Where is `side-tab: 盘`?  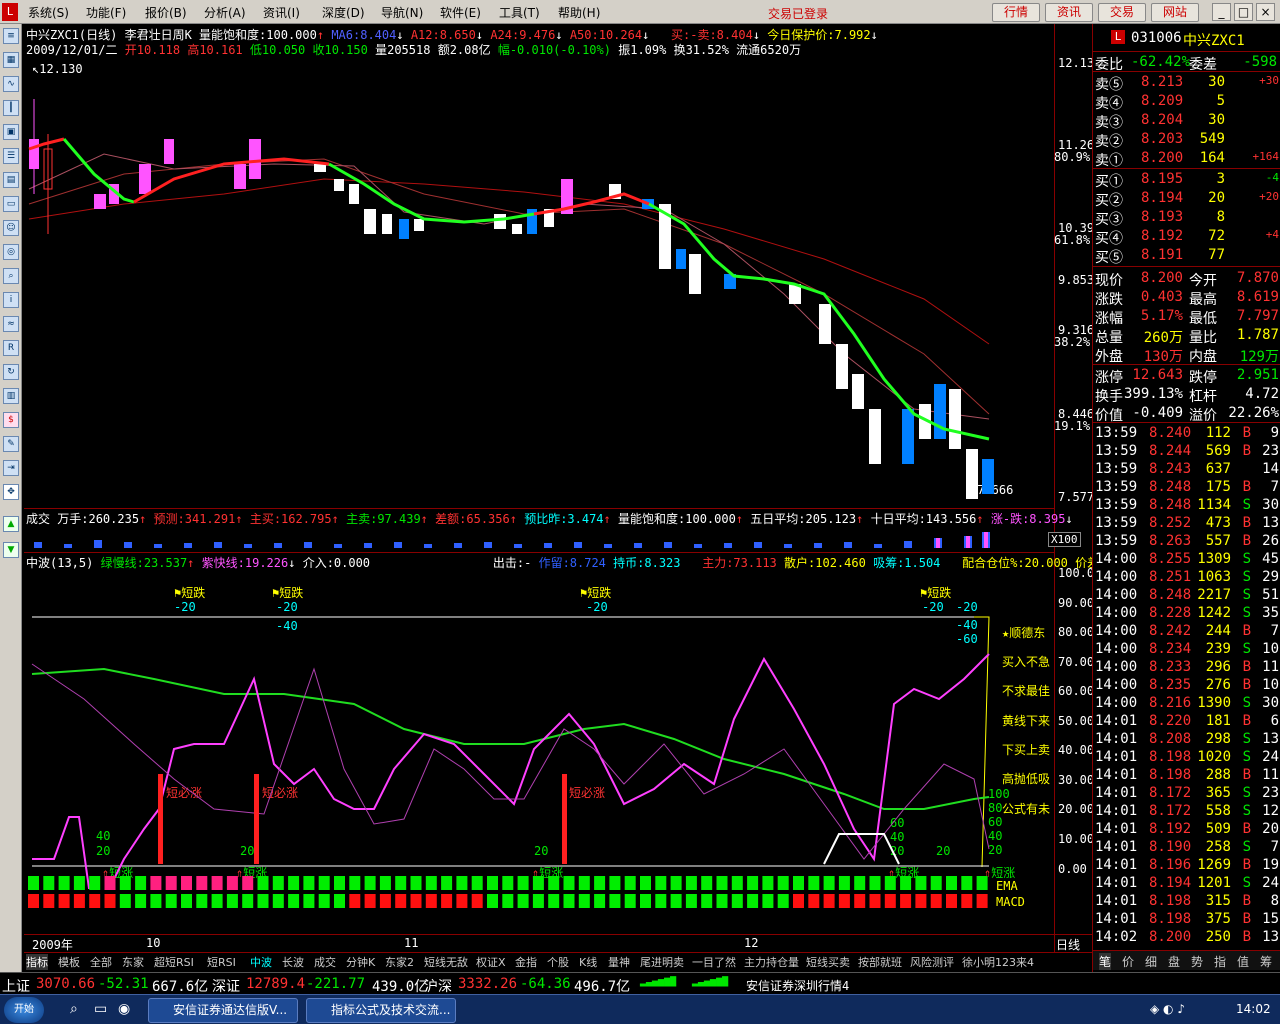 side-tab: 盘 is located at coordinates (1174, 961).